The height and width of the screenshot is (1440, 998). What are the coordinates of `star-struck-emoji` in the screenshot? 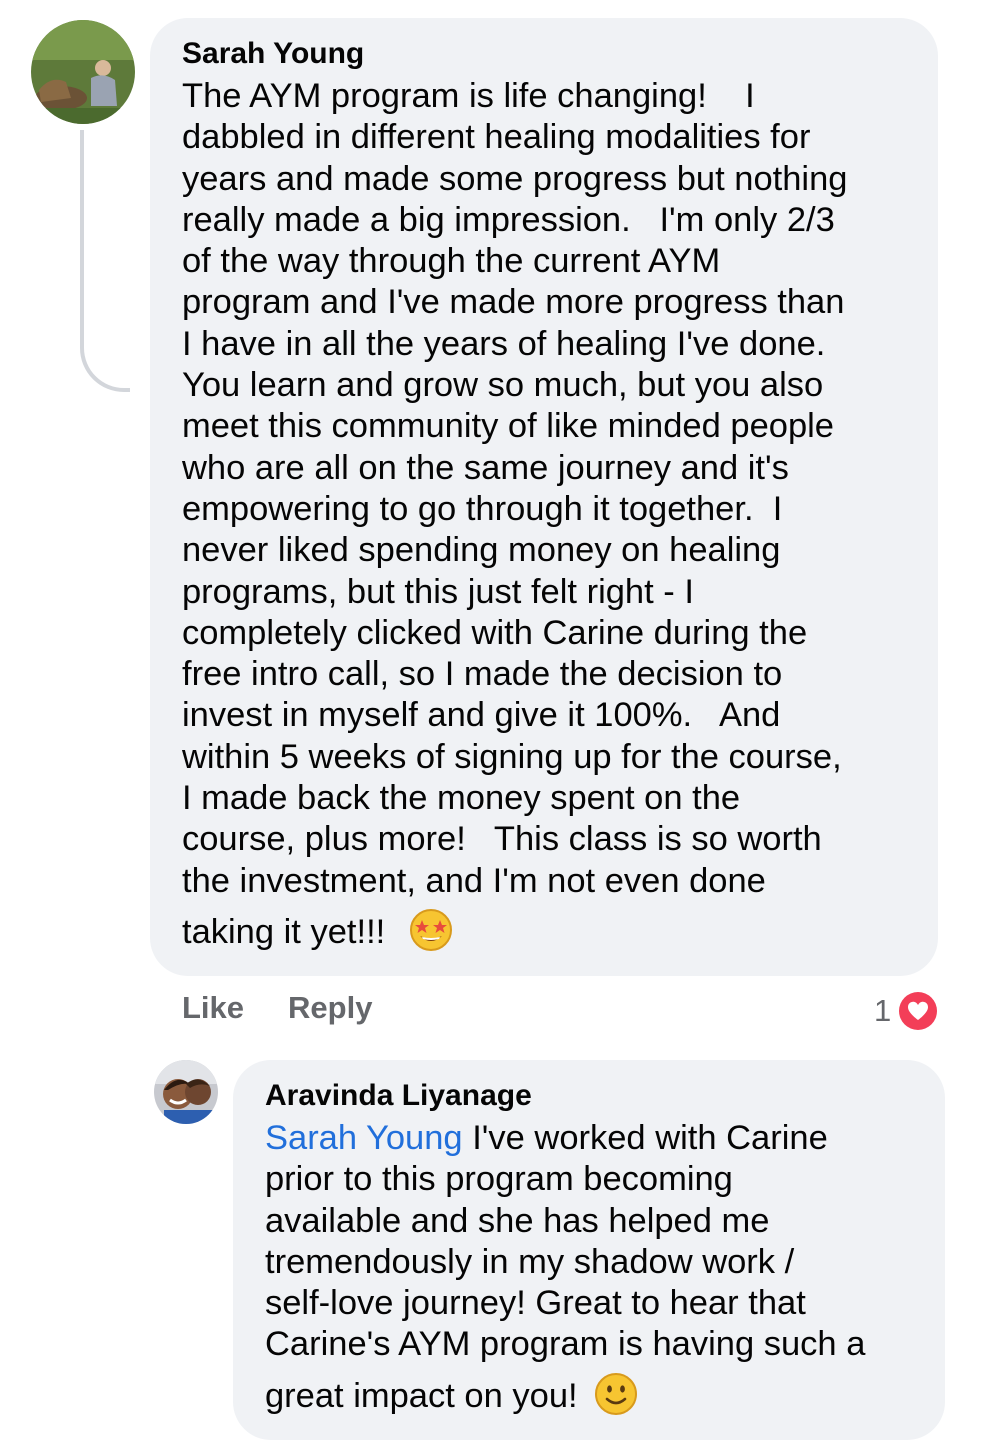 It's located at (431, 930).